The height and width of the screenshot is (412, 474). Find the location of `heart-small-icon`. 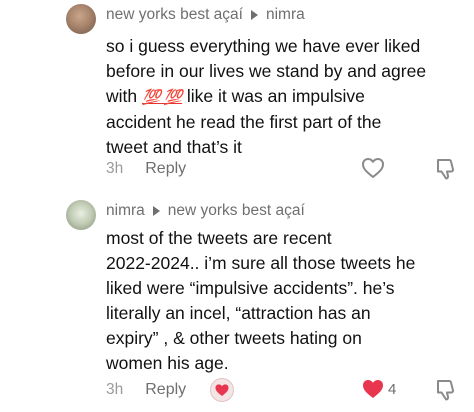

heart-small-icon is located at coordinates (222, 390).